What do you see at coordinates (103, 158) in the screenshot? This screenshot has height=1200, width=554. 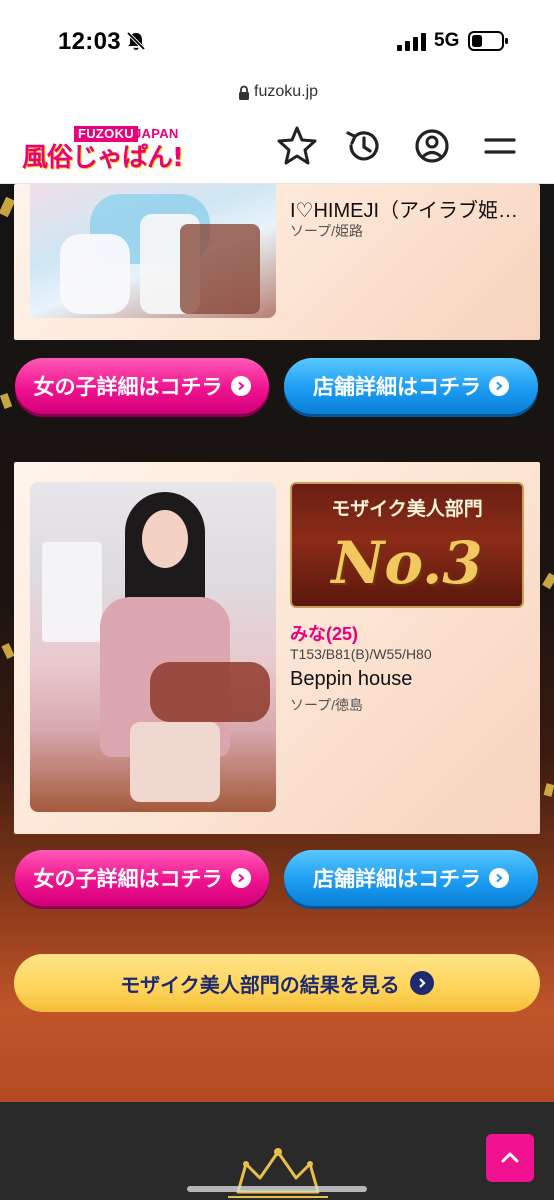 I see `logo-main-text: 風俗じゃぱん!` at bounding box center [103, 158].